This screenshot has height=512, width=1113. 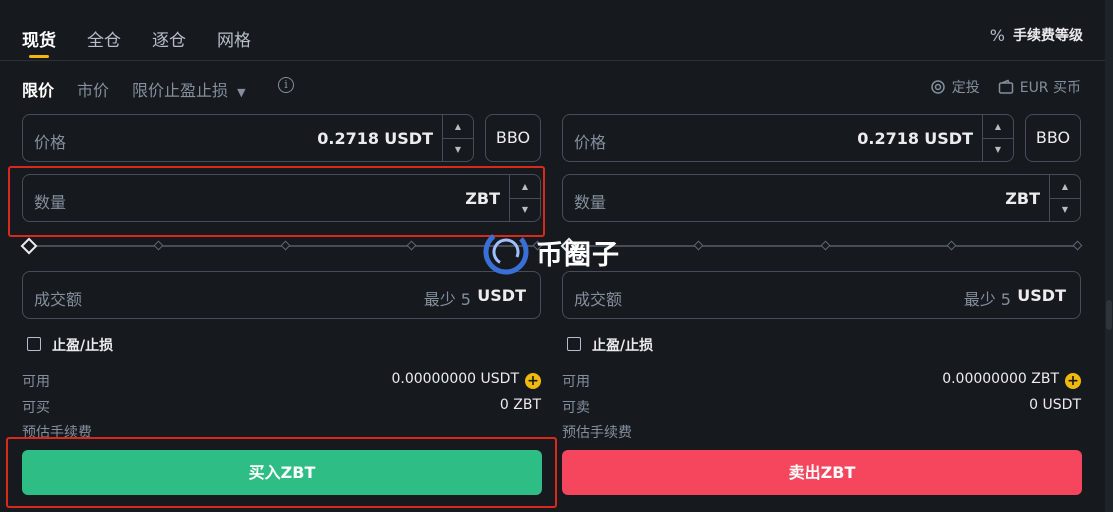 What do you see at coordinates (948, 138) in the screenshot?
I see `sell-price-unit: USDT` at bounding box center [948, 138].